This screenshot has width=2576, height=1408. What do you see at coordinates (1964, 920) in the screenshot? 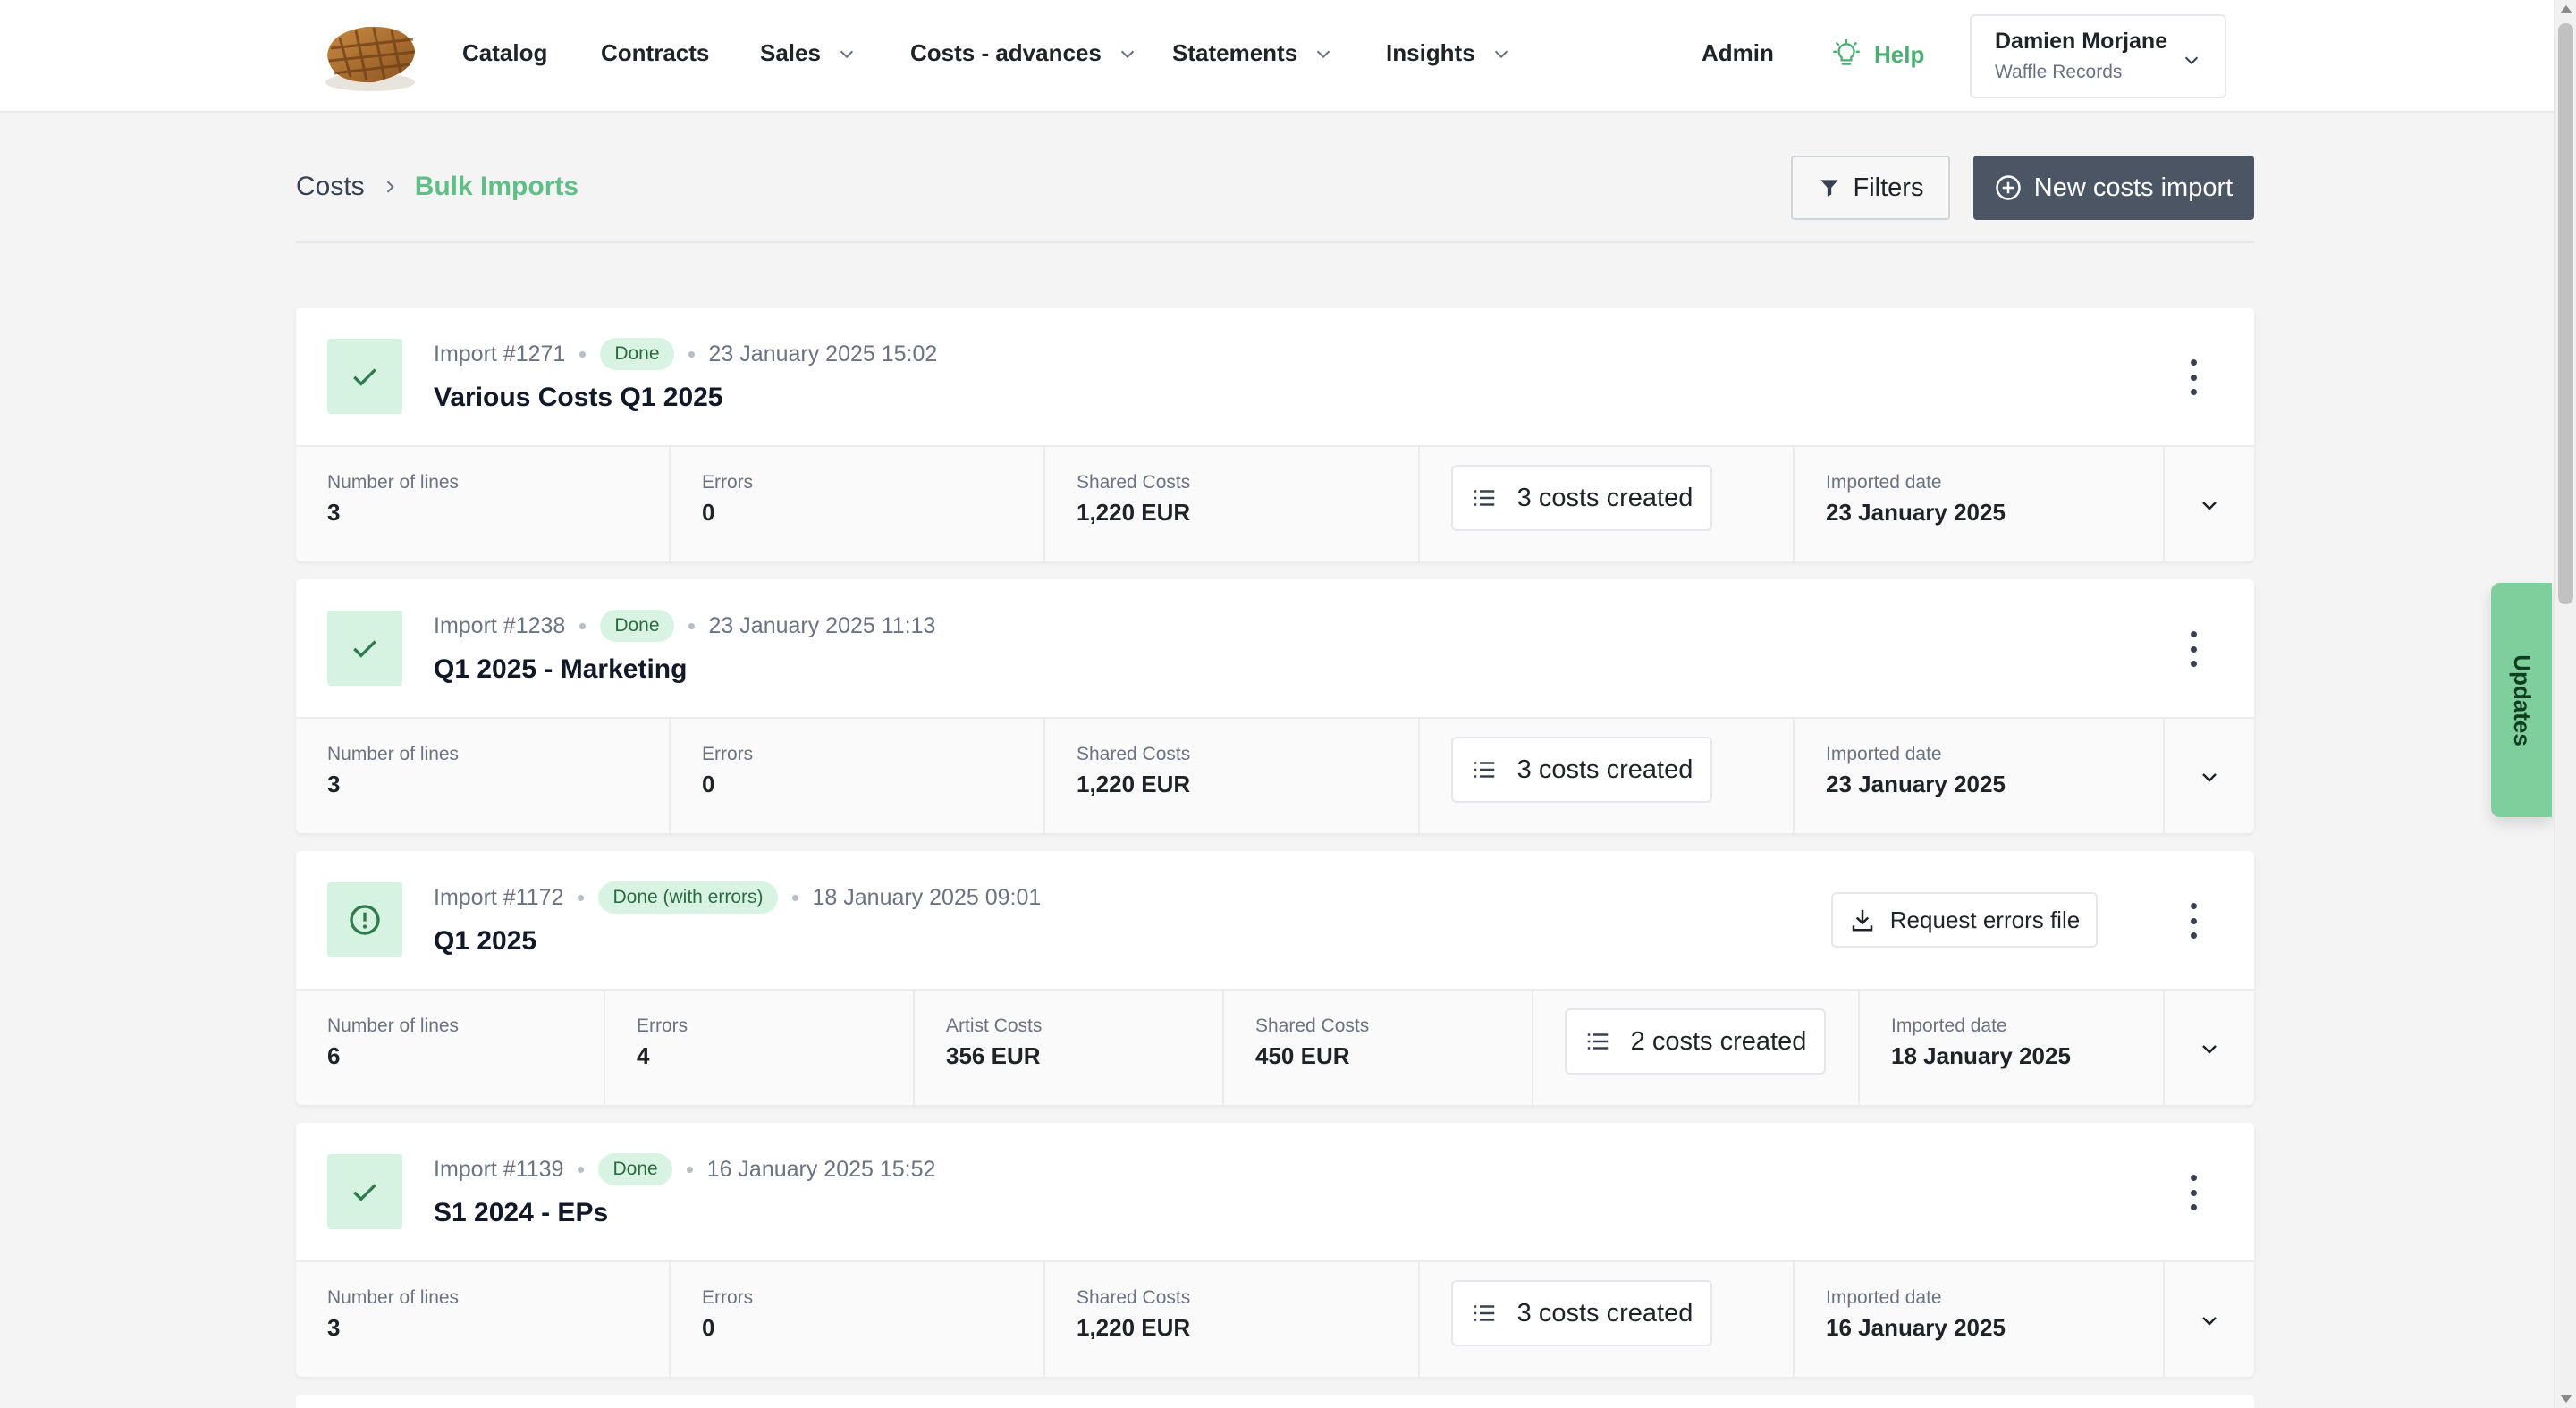
I see `request-errors-file-button: Request errors file` at bounding box center [1964, 920].